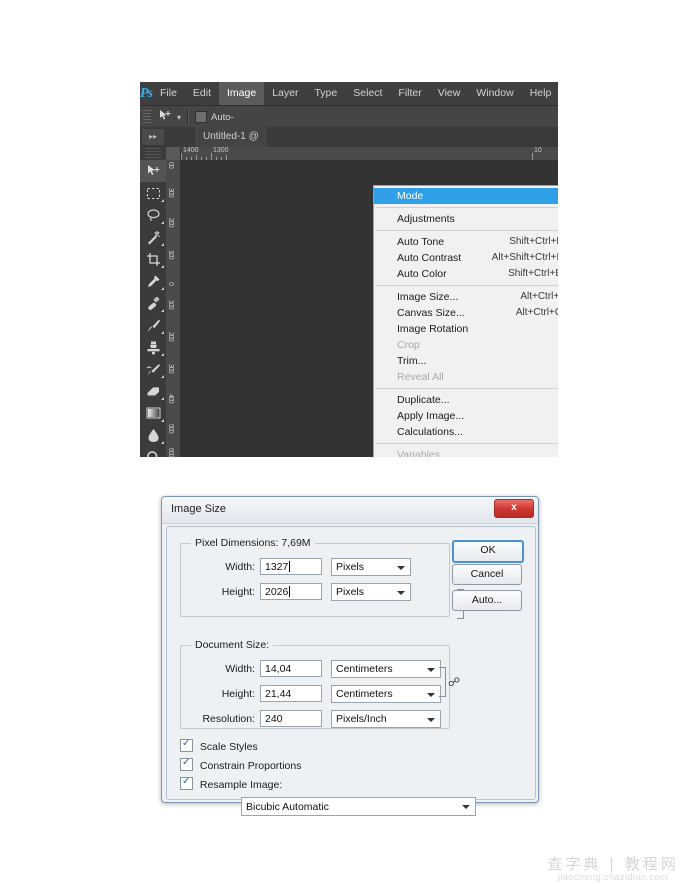 The width and height of the screenshot is (700, 884). Describe the element at coordinates (466, 274) in the screenshot. I see `menu-item-auto-color: Auto Color Shift+Ctrl+B` at that location.